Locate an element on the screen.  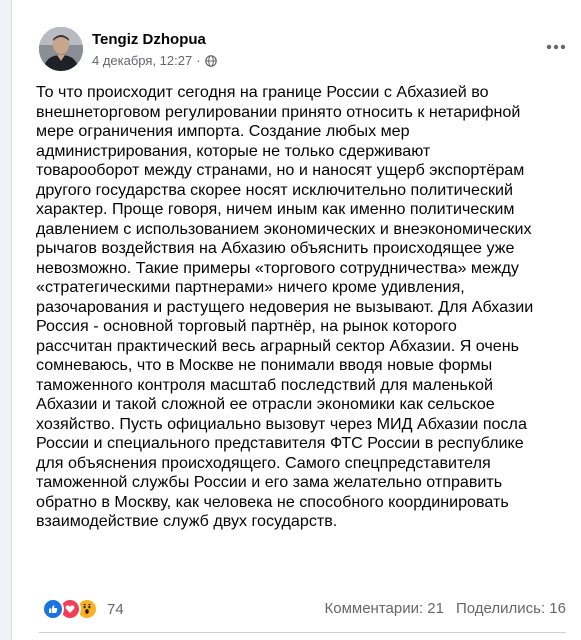
avatar is located at coordinates (61, 49).